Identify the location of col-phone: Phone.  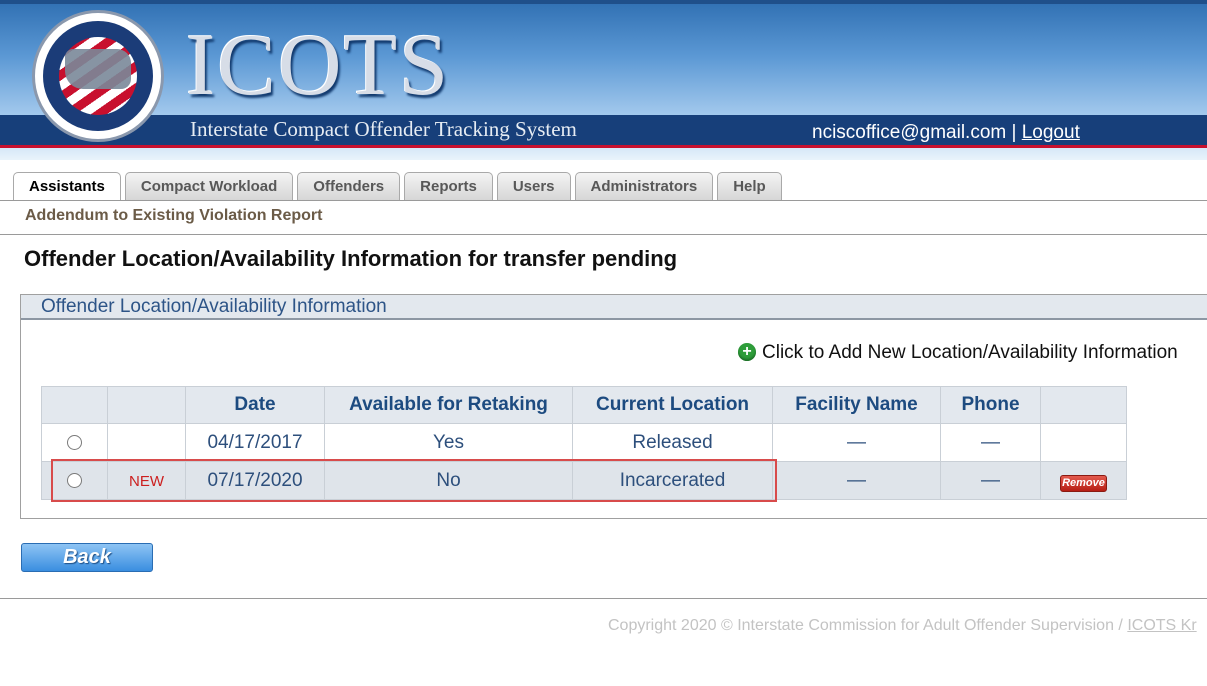
(990, 405).